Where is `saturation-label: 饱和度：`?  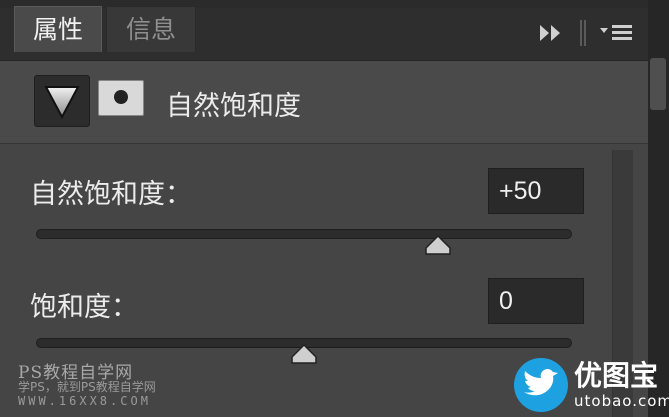
saturation-label: 饱和度： is located at coordinates (84, 307).